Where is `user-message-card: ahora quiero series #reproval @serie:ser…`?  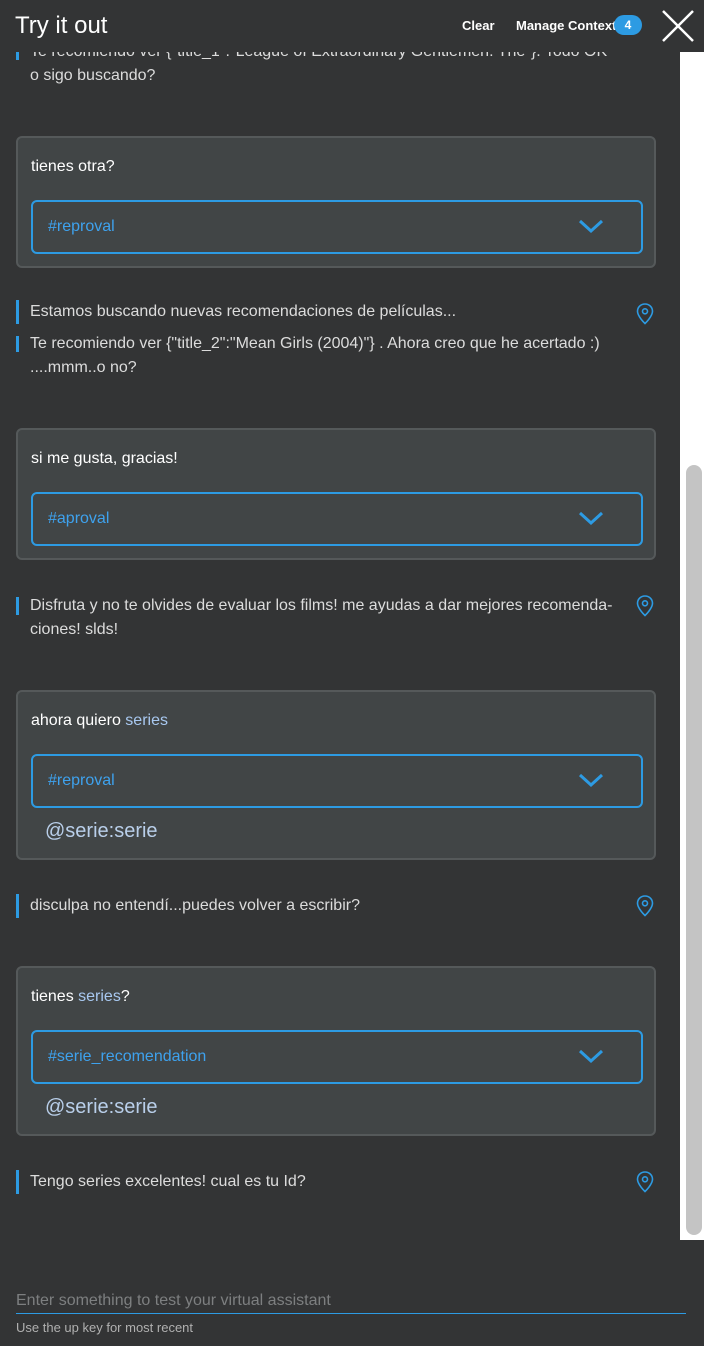 user-message-card: ahora quiero series #reproval @serie:ser… is located at coordinates (336, 775).